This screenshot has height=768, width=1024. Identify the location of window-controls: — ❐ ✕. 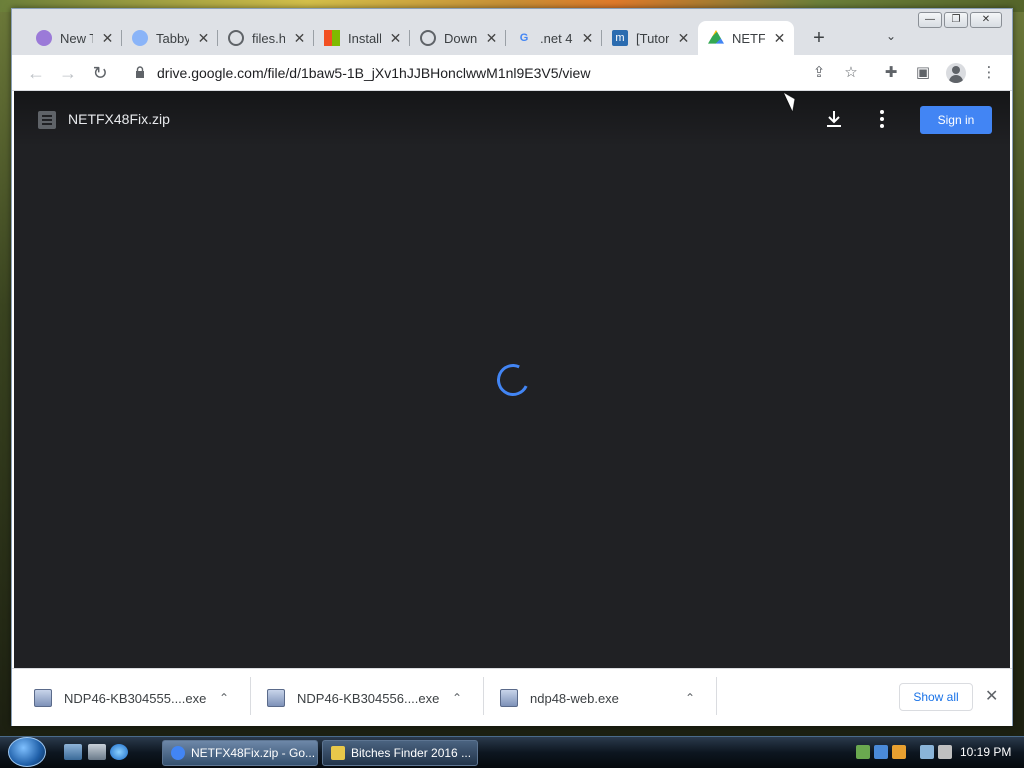
(960, 20).